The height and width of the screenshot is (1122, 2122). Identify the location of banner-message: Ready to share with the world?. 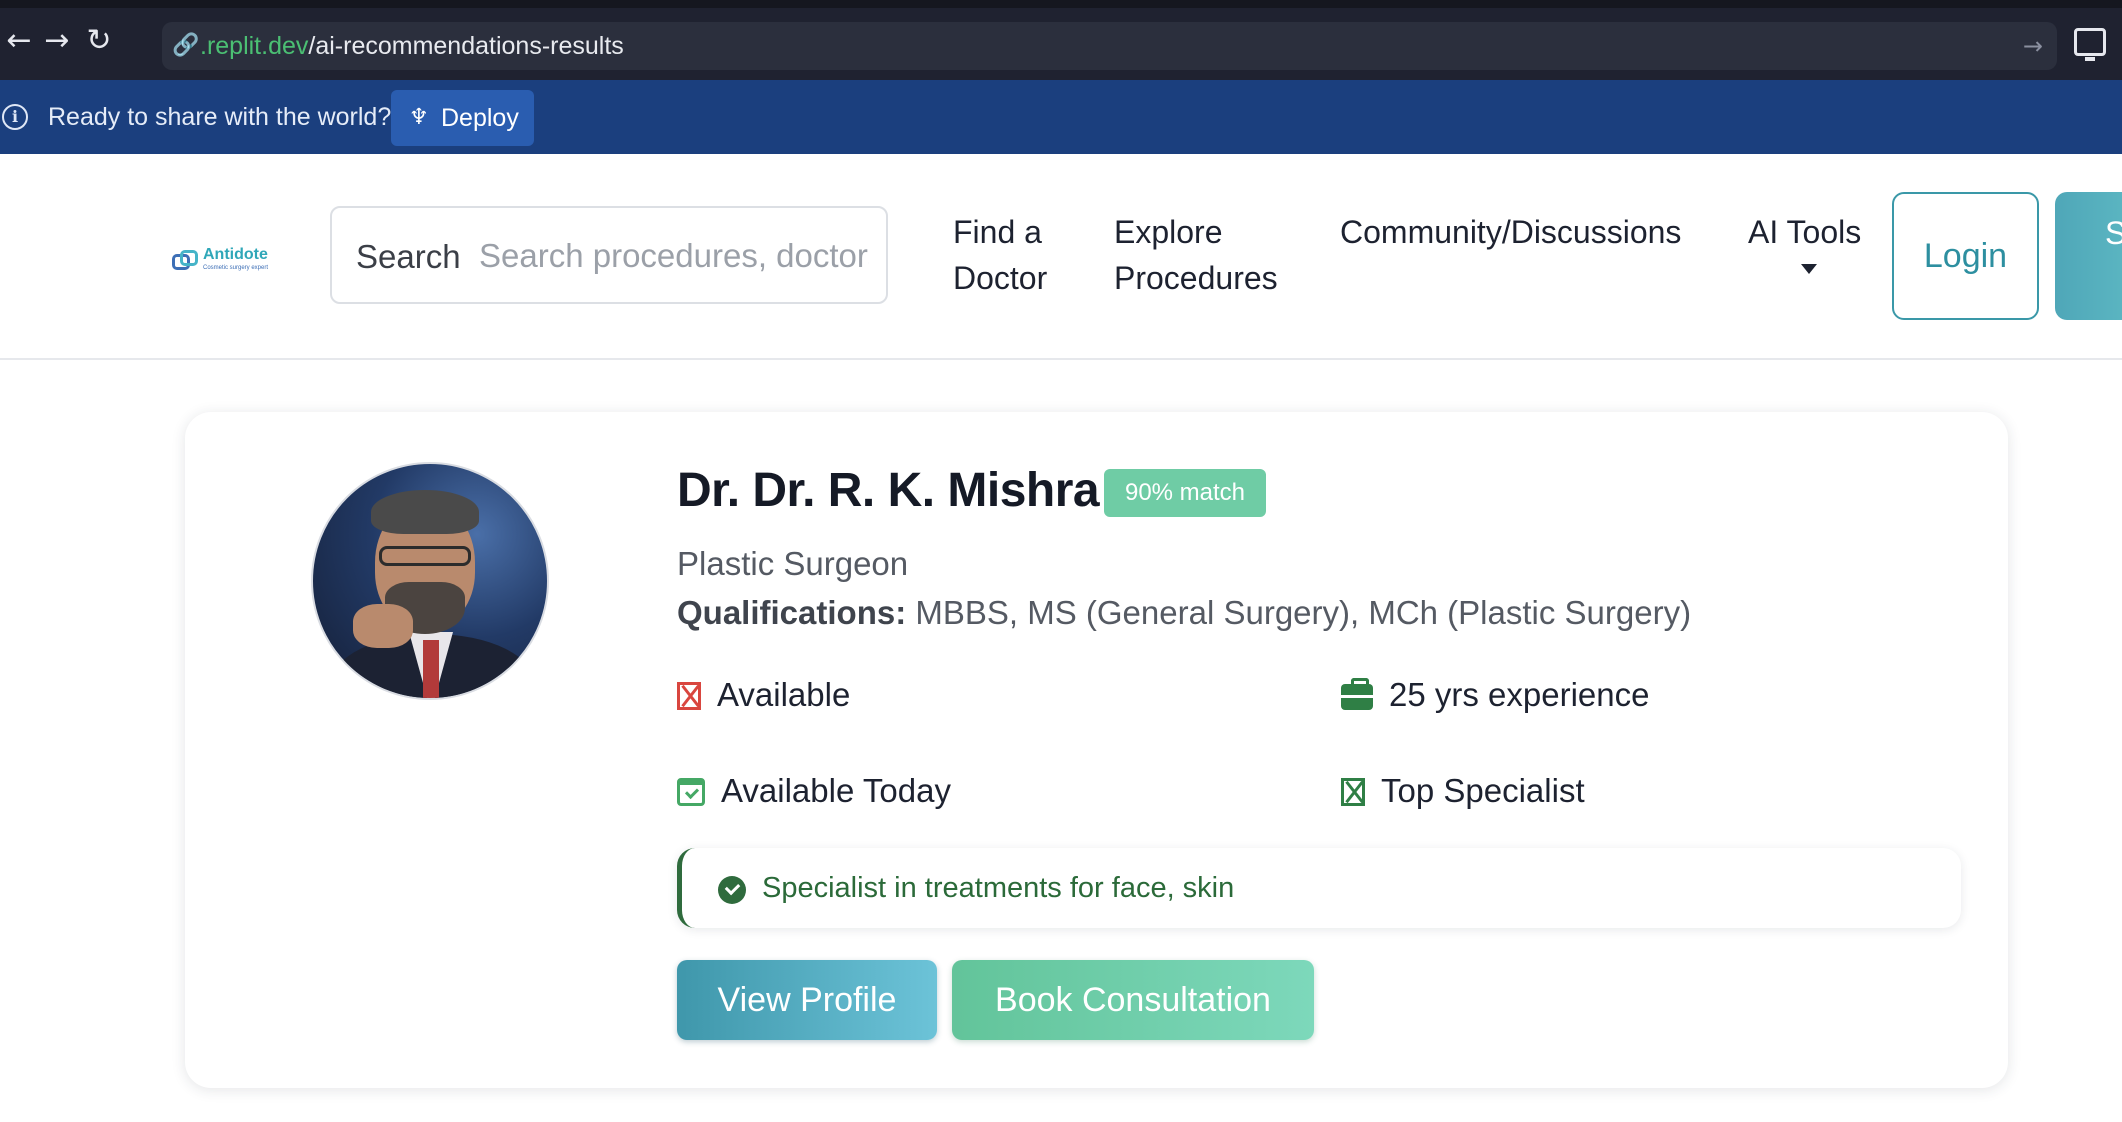
(220, 117).